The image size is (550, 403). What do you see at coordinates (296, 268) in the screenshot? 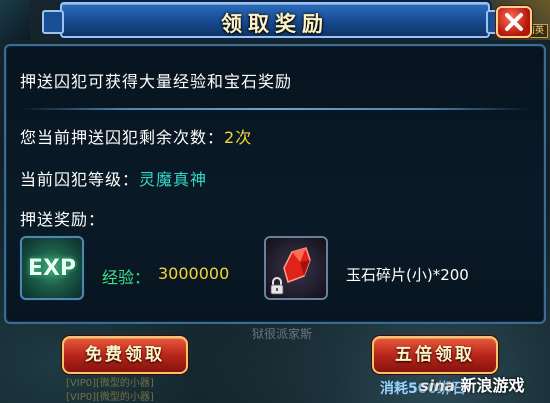
I see `gem-fragment-icon` at bounding box center [296, 268].